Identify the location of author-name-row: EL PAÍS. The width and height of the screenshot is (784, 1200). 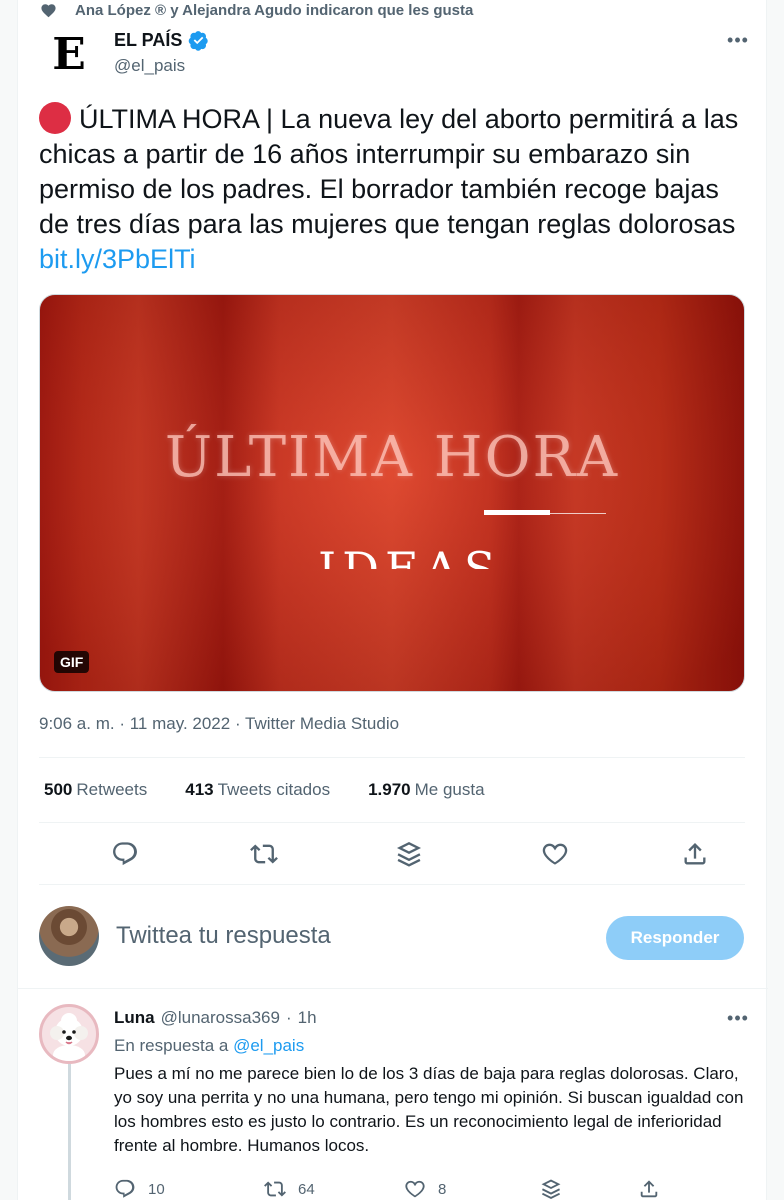
(161, 40).